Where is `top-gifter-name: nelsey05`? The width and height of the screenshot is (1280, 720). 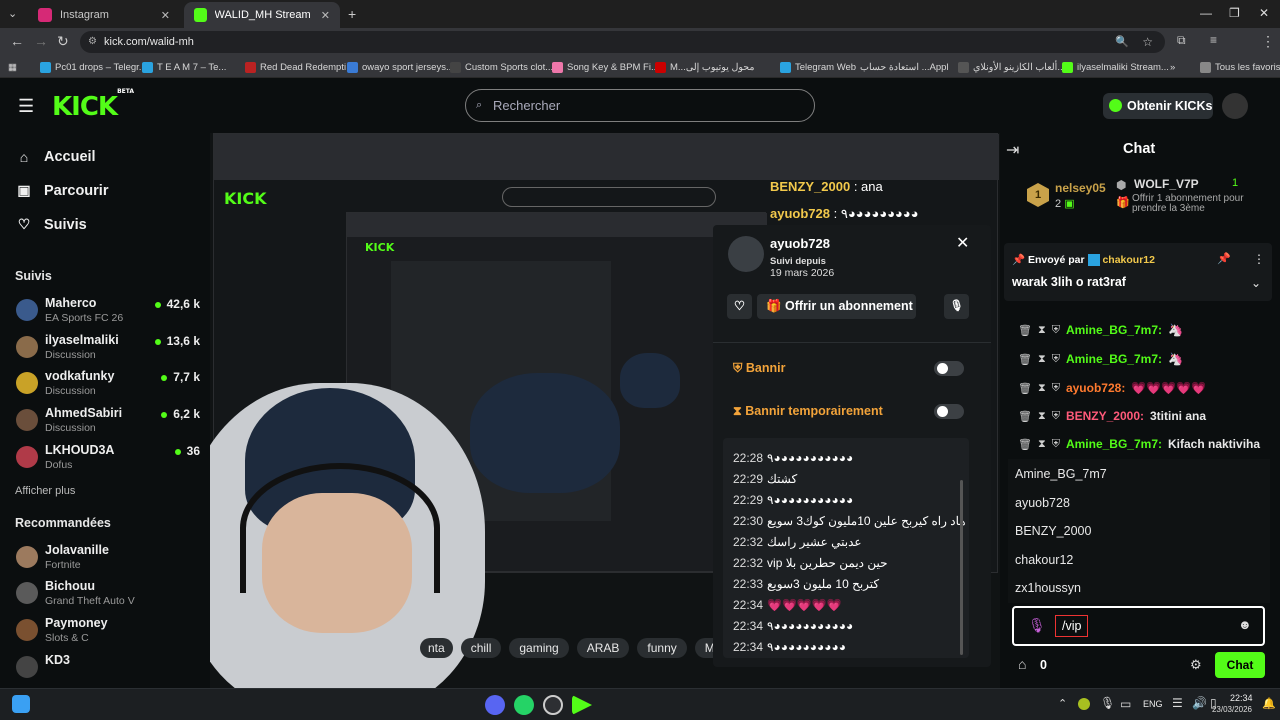
top-gifter-name: nelsey05 is located at coordinates (1080, 188).